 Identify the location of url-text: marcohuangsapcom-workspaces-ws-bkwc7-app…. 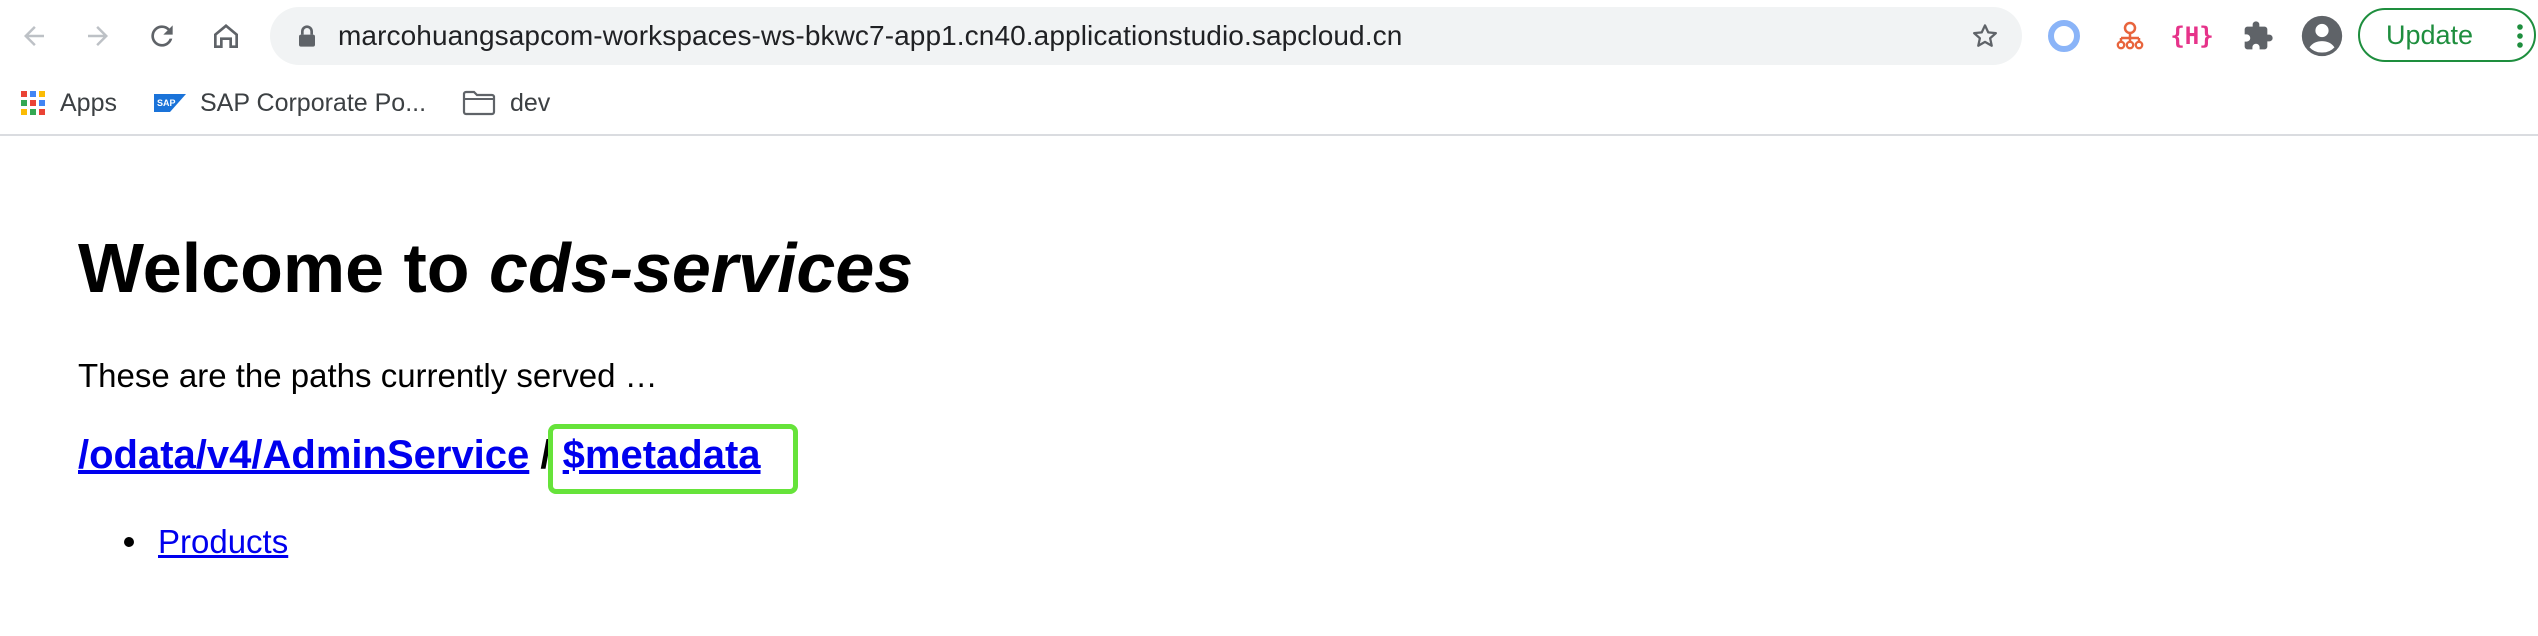
(870, 36).